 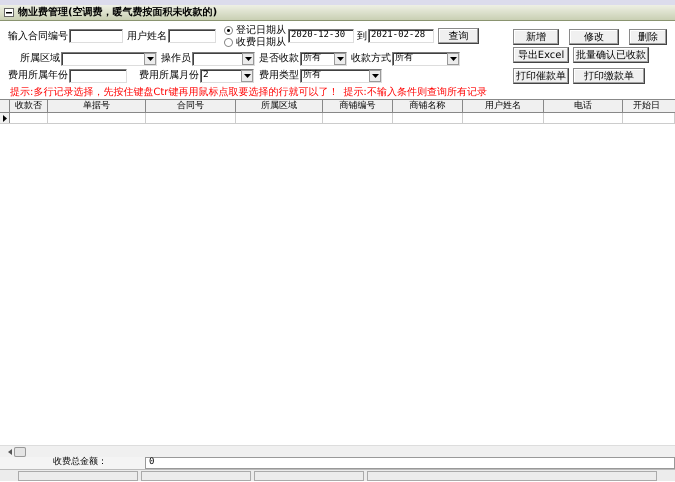 I want to click on field-label: 用户姓名, so click(x=147, y=36).